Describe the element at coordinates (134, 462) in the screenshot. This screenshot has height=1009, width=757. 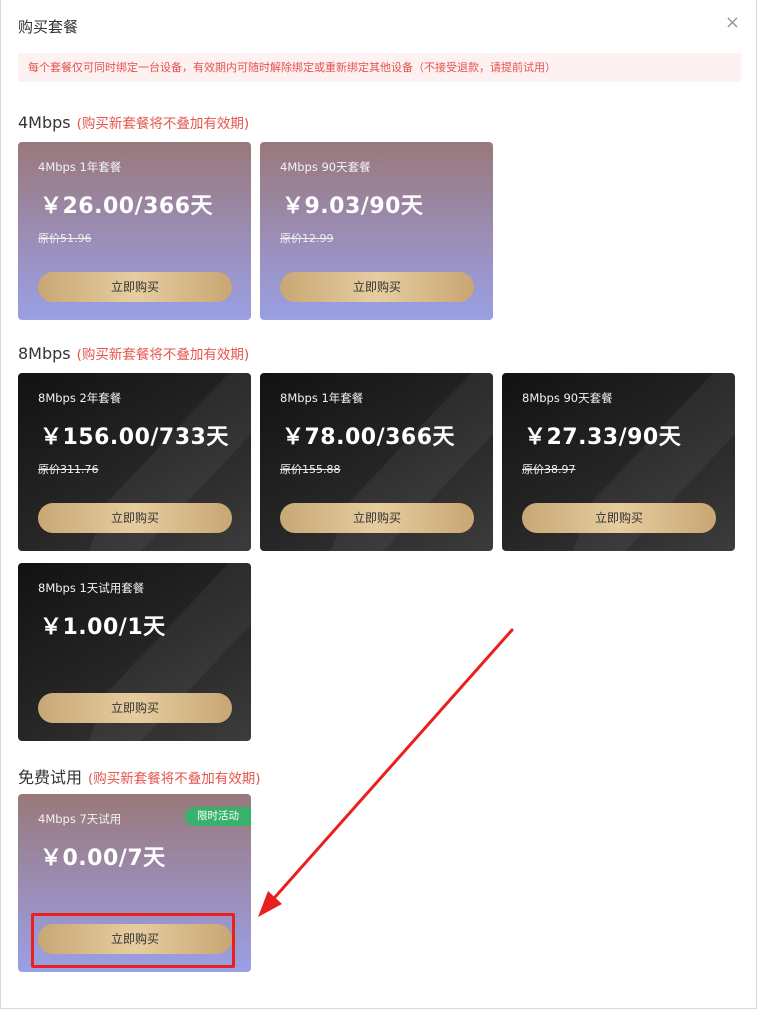
I see `plan-card-8mbps-2y: 8Mbps 2年套餐 ￥156.00/733天 原价311.76 立即购买` at that location.